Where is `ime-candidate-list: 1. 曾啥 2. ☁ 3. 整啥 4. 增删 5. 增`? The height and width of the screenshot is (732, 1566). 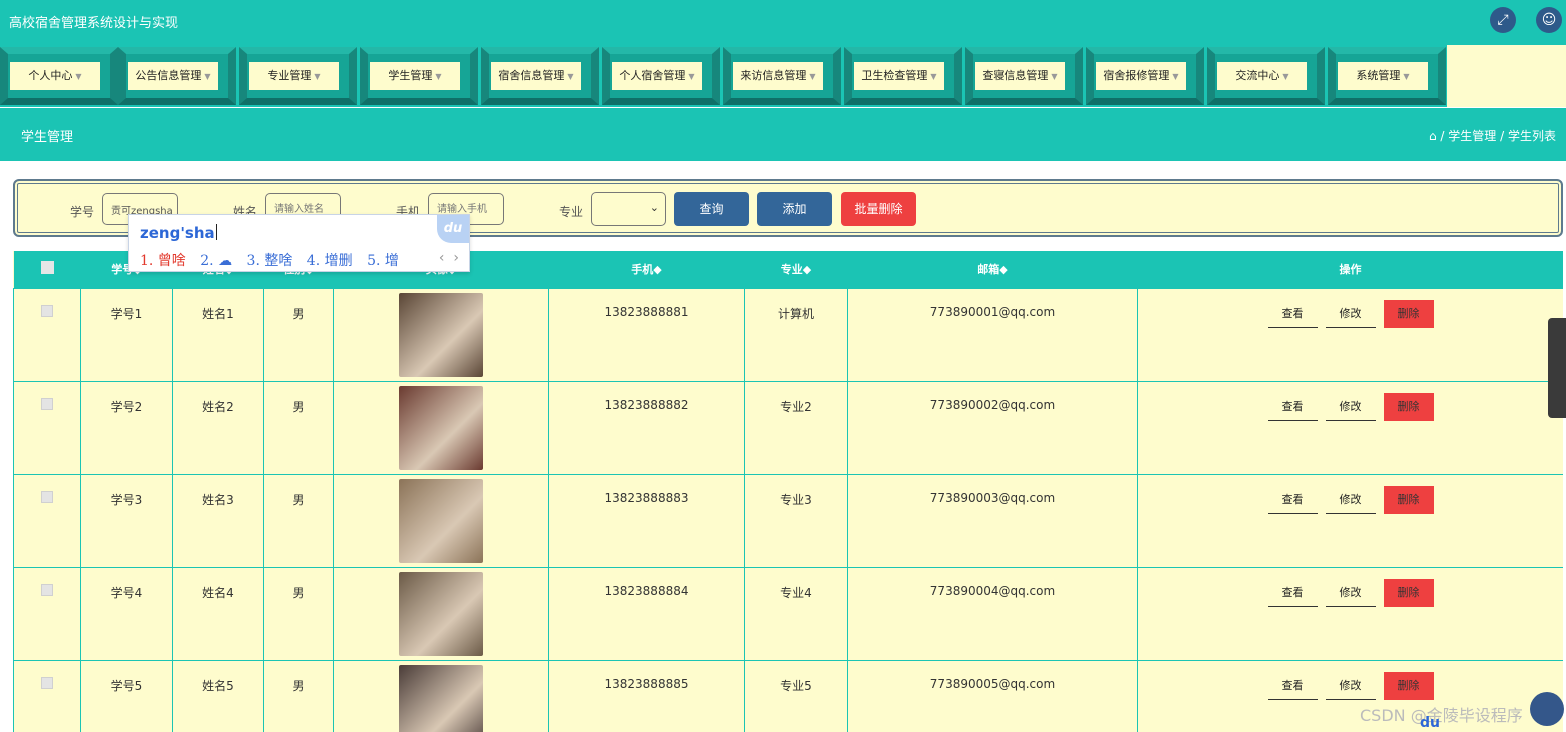
ime-candidate-list: 1. 曾啥 2. ☁ 3. 整啥 4. 增删 5. 增 is located at coordinates (274, 260).